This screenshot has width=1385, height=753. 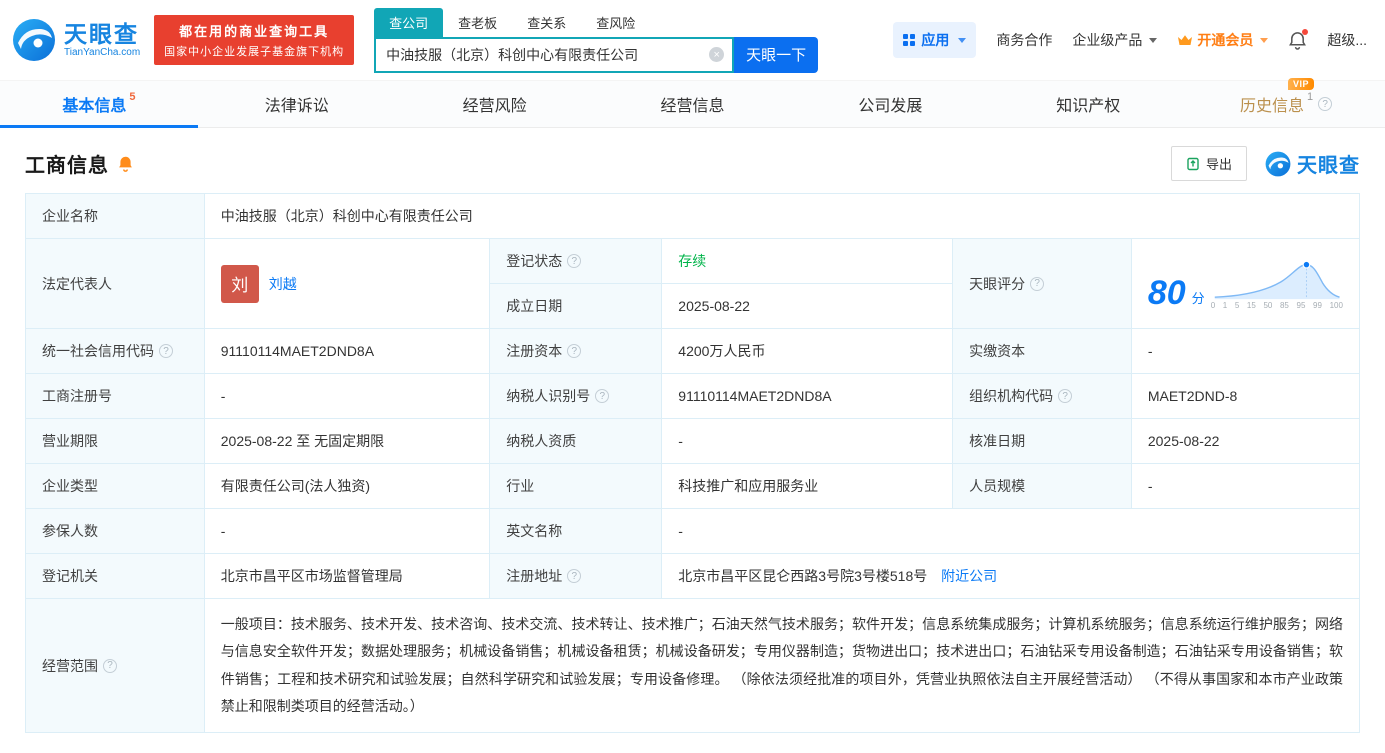 What do you see at coordinates (692, 163) in the screenshot?
I see `section-head: 工商信息 导出 天眼查` at bounding box center [692, 163].